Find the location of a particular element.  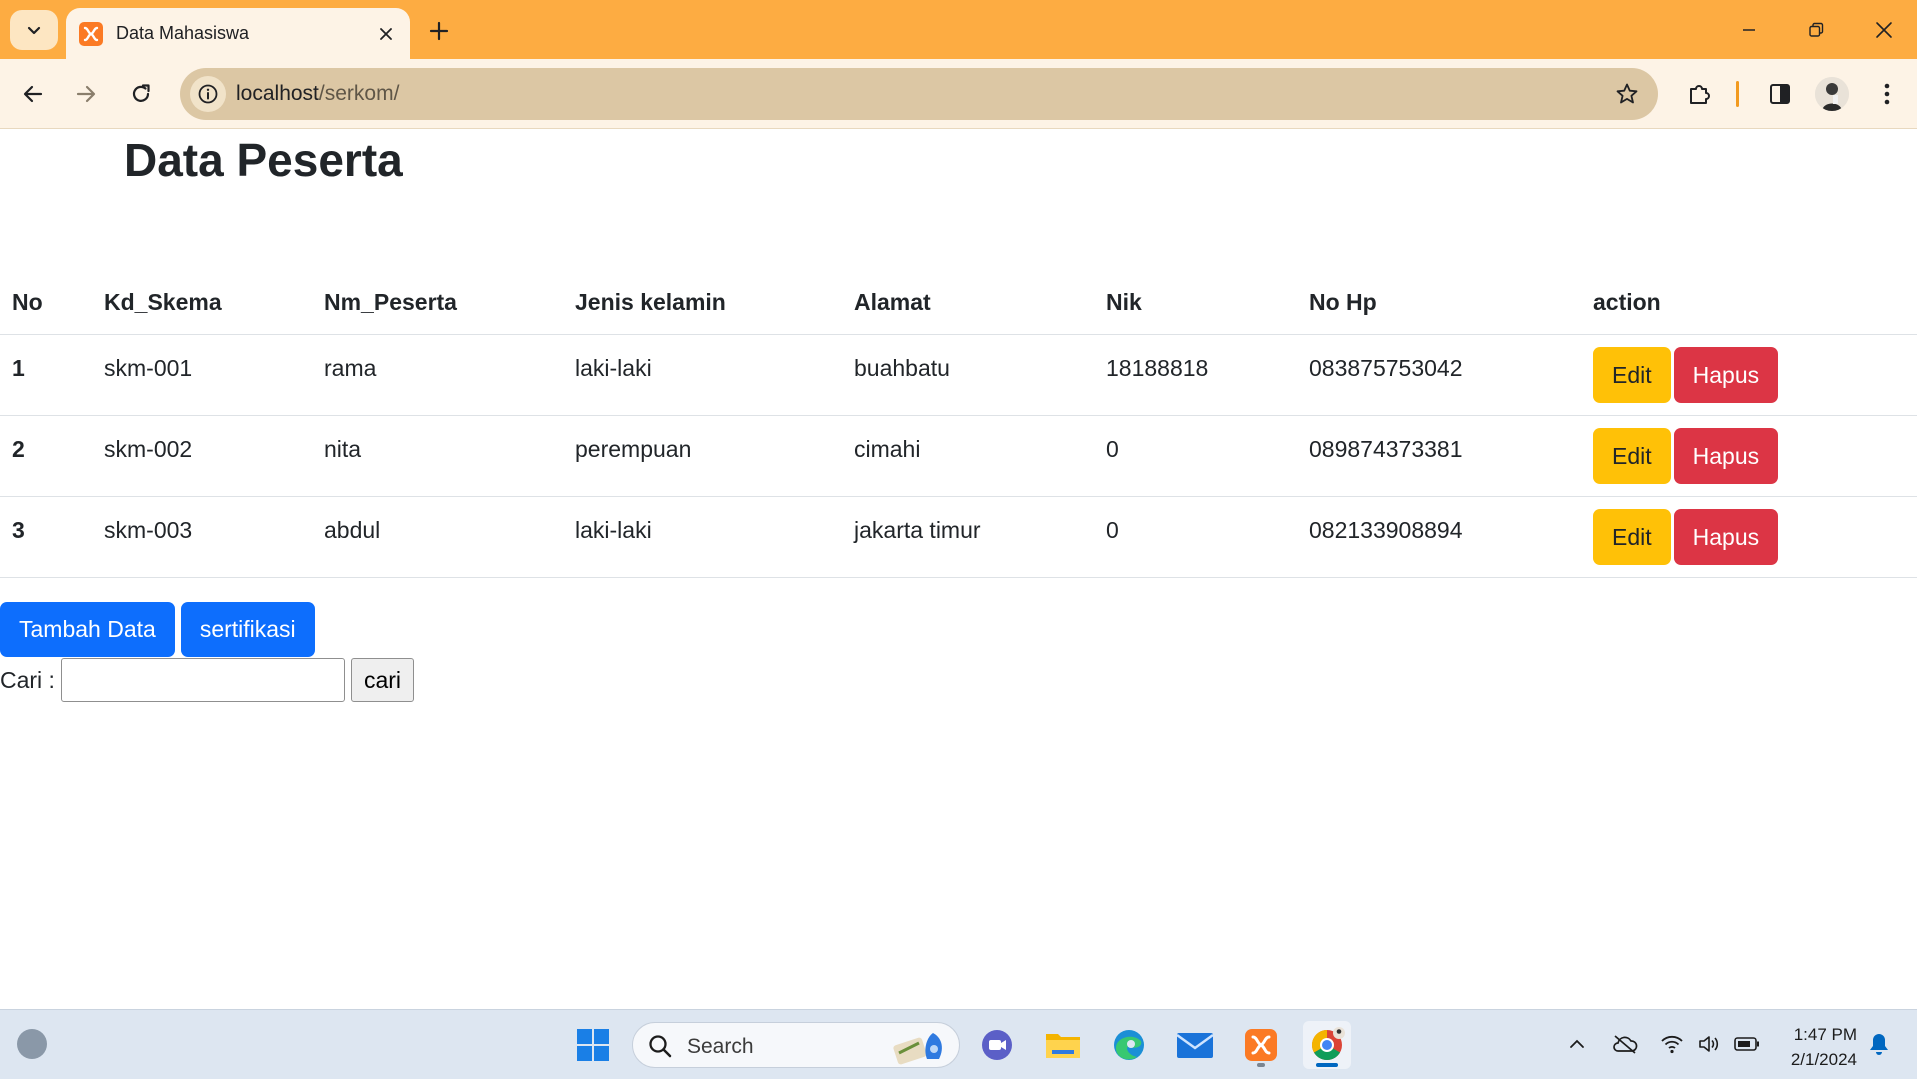

cell-jenis-kelamin: laki-laki is located at coordinates (702, 375).